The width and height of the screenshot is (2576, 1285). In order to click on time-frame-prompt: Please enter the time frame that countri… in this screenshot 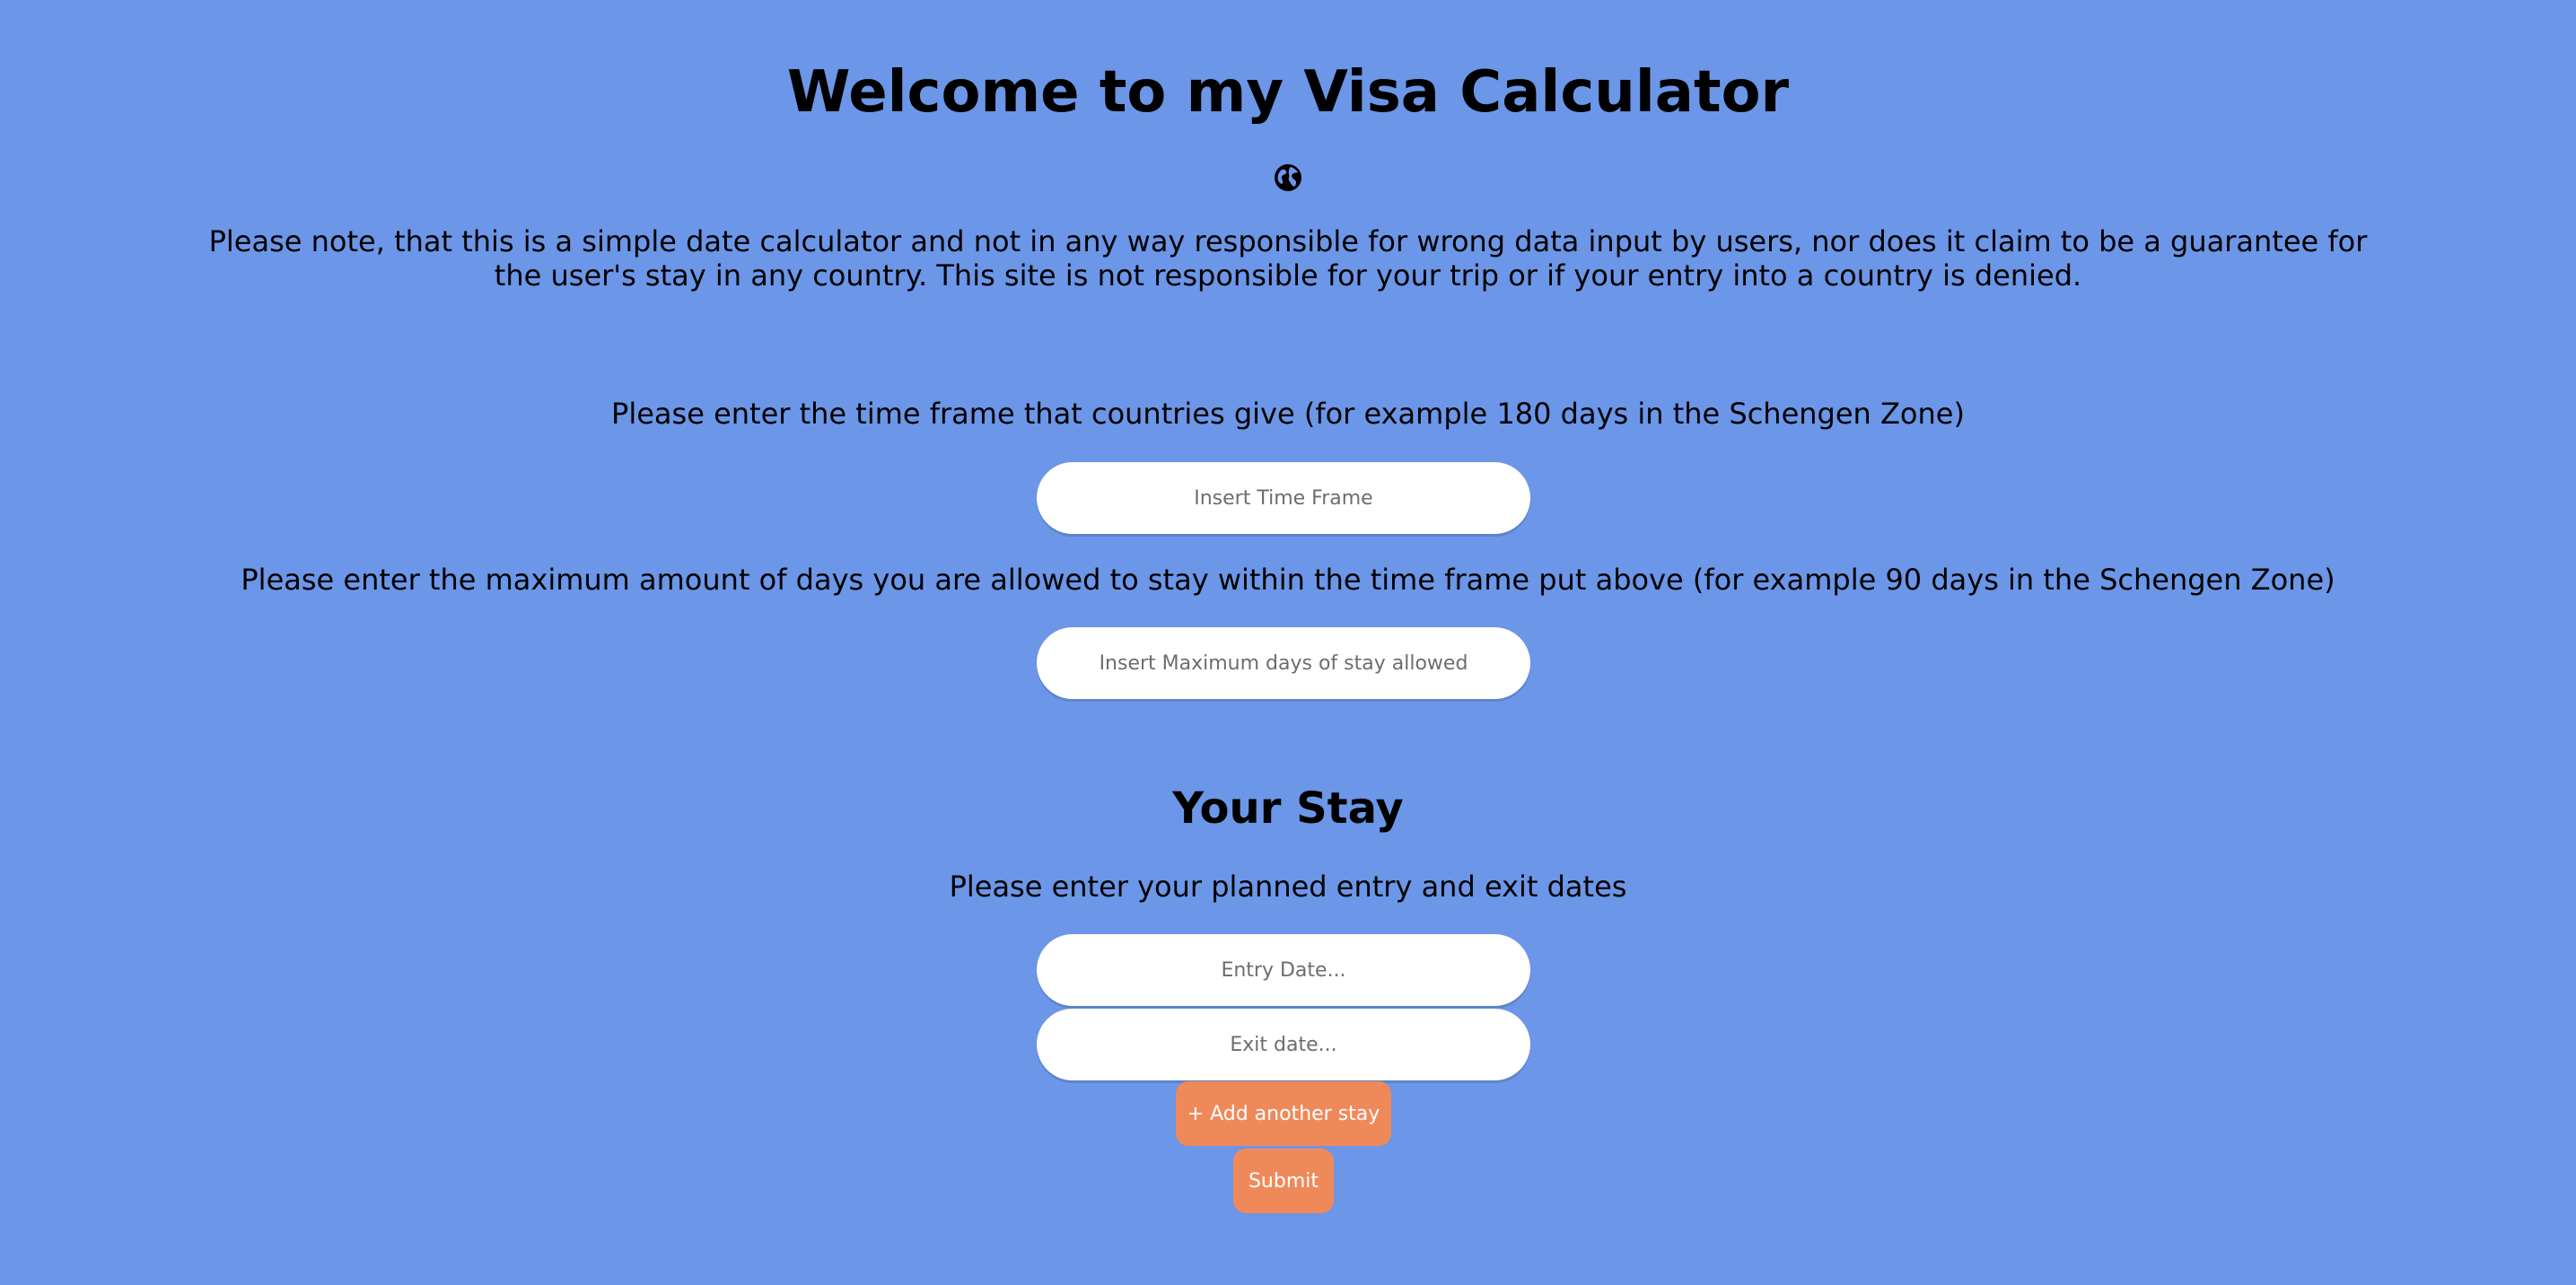, I will do `click(1288, 414)`.